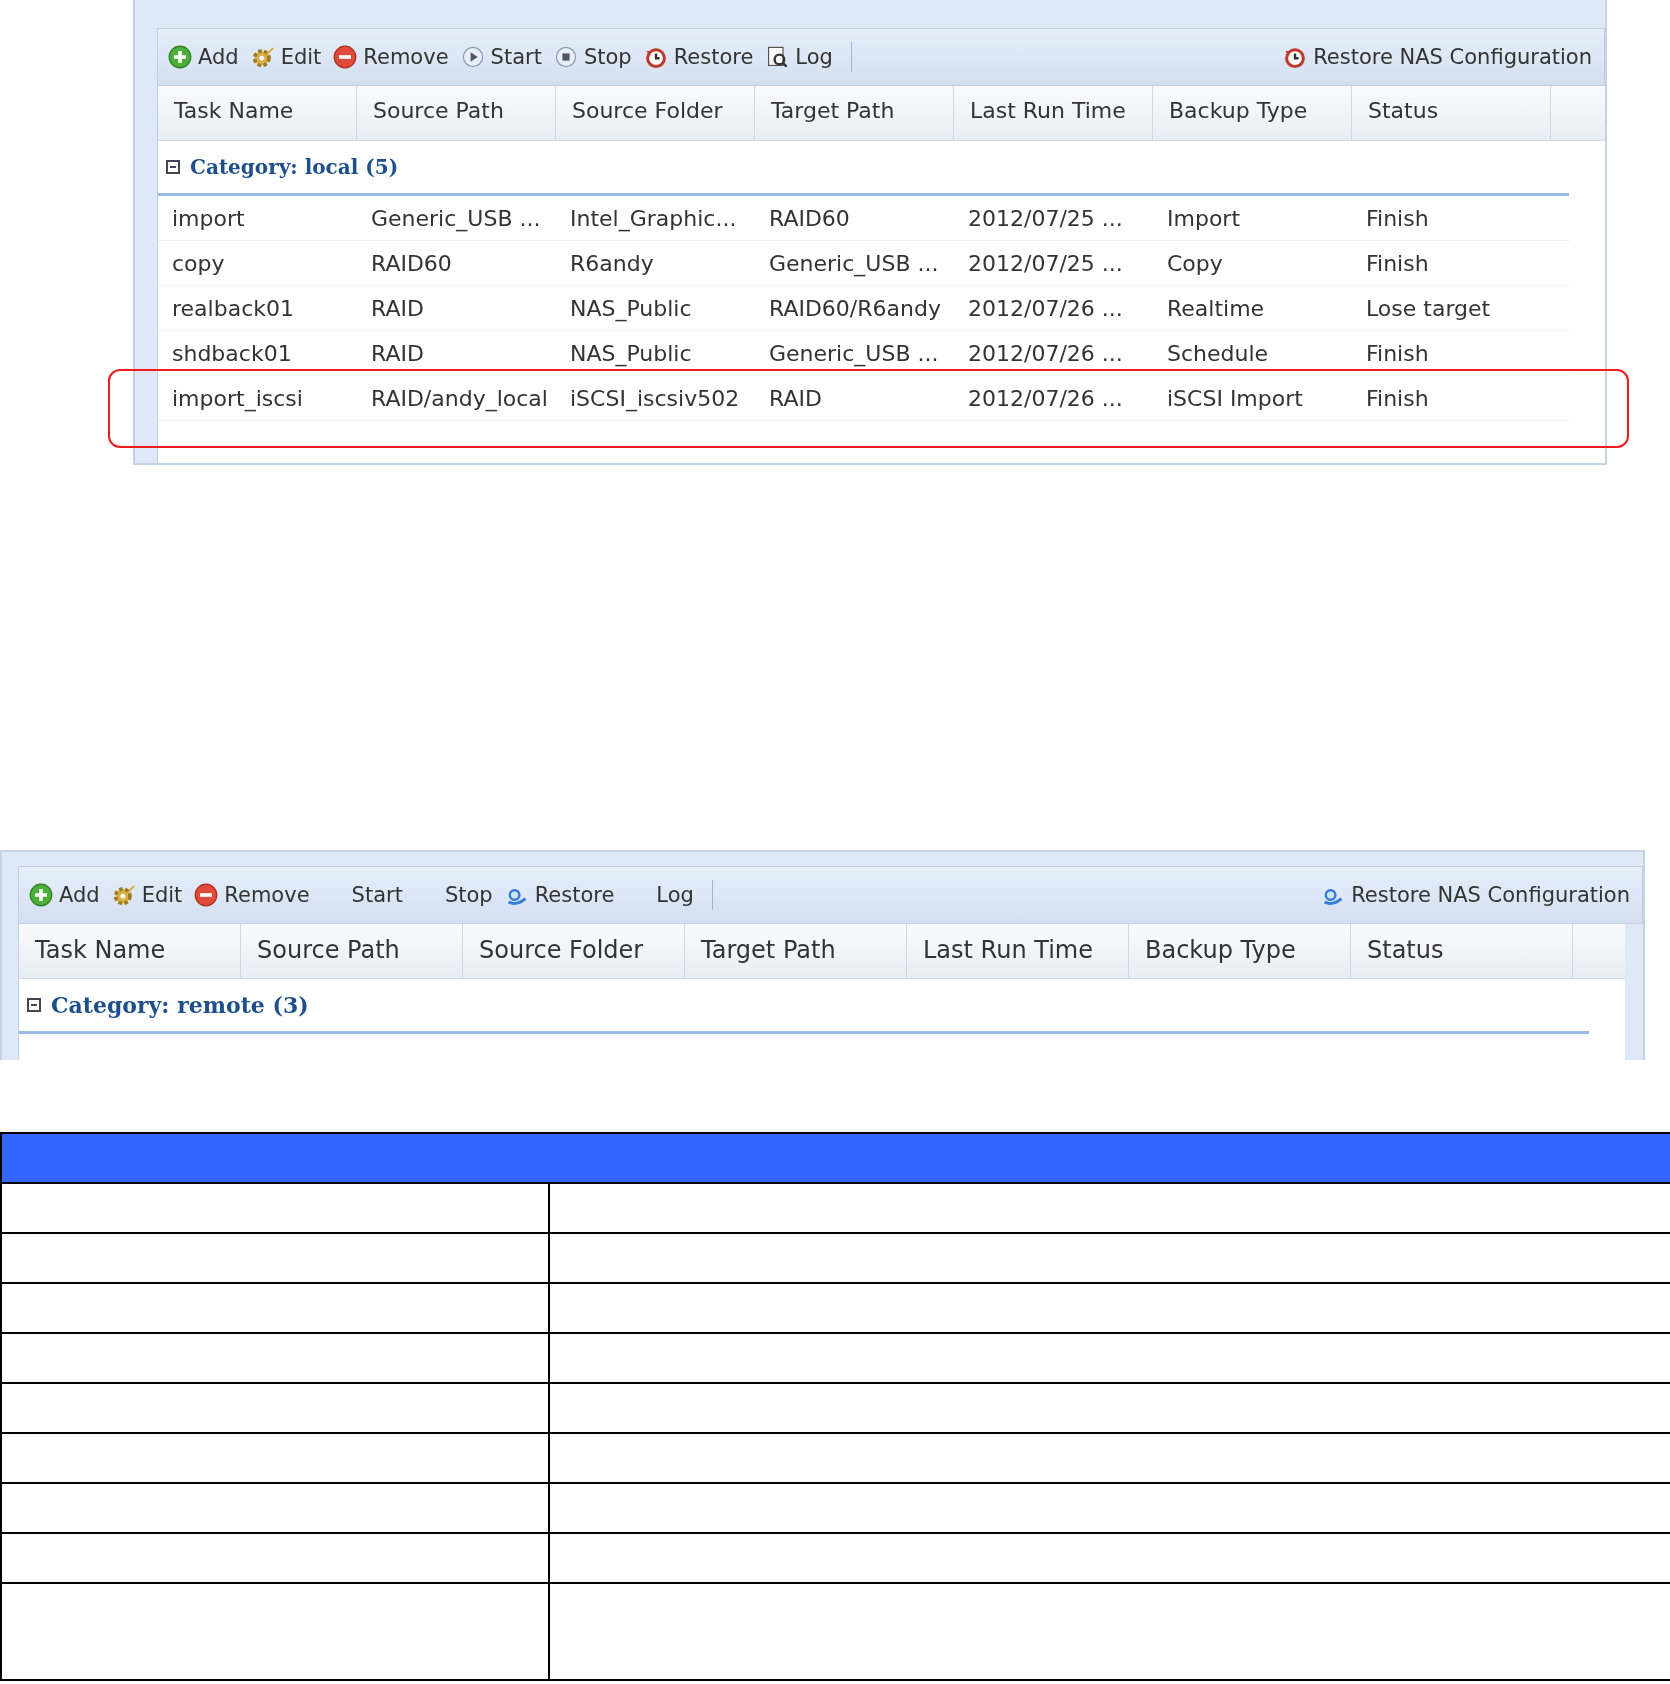 Image resolution: width=1670 pixels, height=1684 pixels. What do you see at coordinates (1203, 218) in the screenshot?
I see `table-cell-text: Import` at bounding box center [1203, 218].